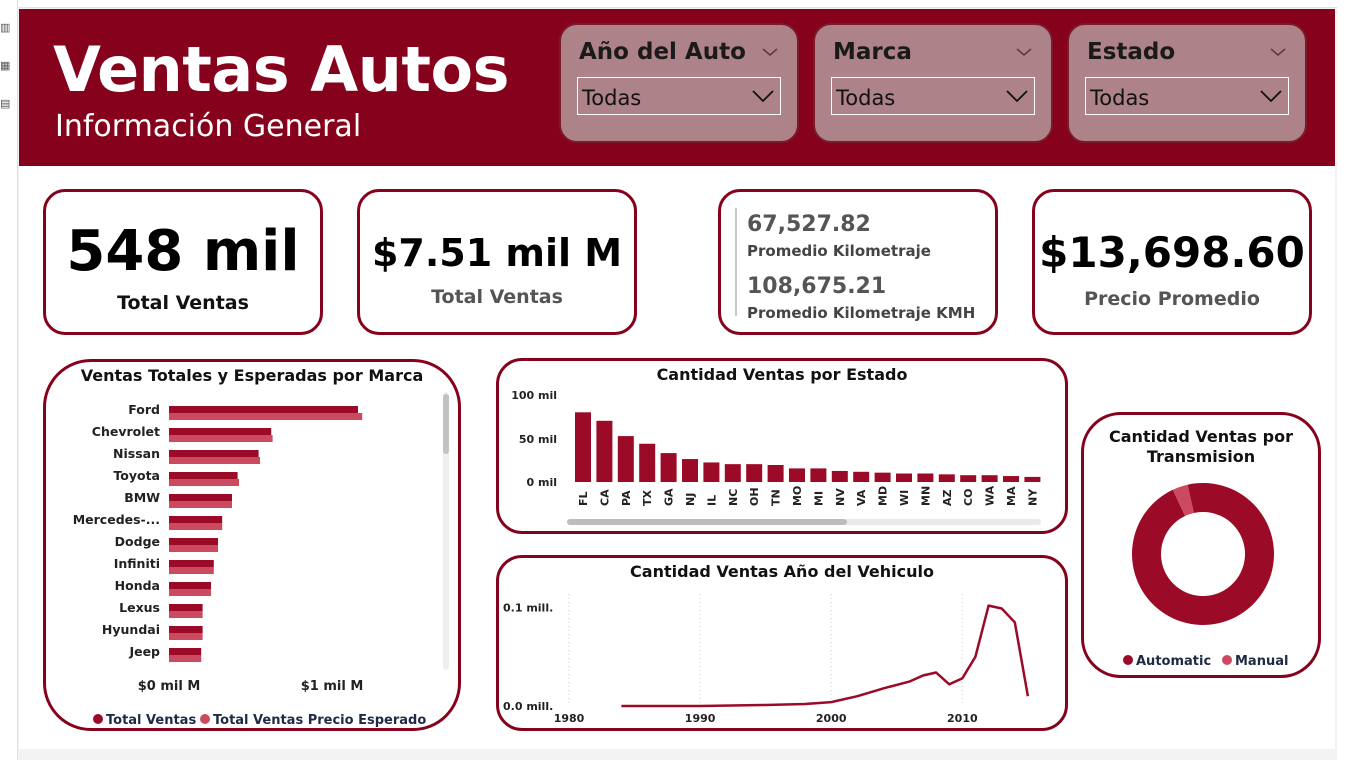 This screenshot has height=760, width=1347. I want to click on kpi-mileage-kmh-value: 108,675.21, so click(817, 286).